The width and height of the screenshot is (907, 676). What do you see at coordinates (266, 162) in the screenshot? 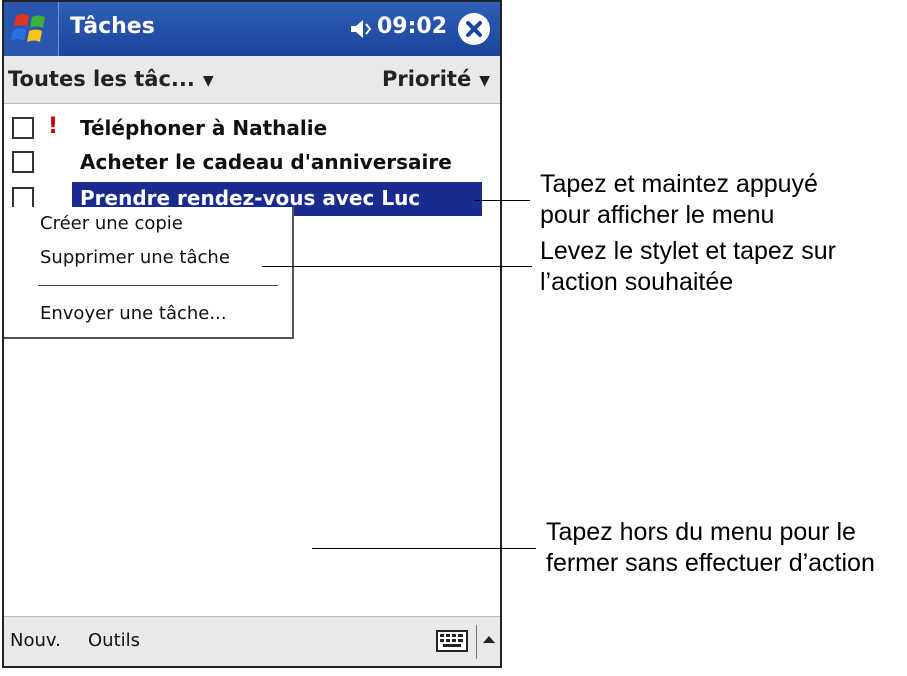
I see `task-label: Acheter le cadeau d'anniversaire` at bounding box center [266, 162].